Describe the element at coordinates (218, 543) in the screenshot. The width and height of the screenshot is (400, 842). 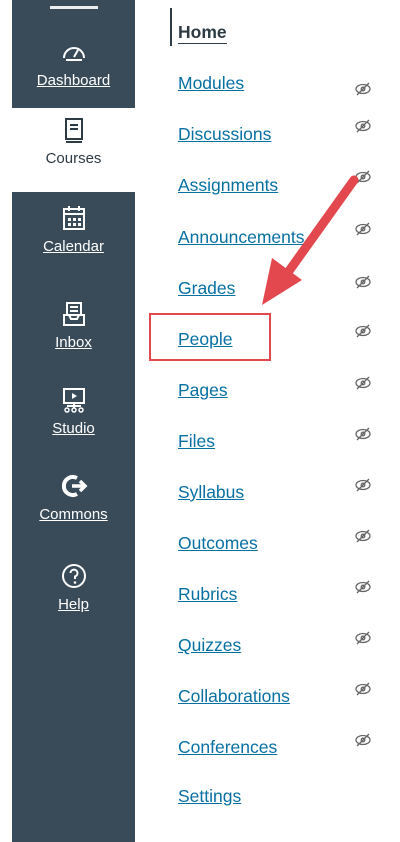
I see `course-nav-outcomes: Outcomes` at that location.